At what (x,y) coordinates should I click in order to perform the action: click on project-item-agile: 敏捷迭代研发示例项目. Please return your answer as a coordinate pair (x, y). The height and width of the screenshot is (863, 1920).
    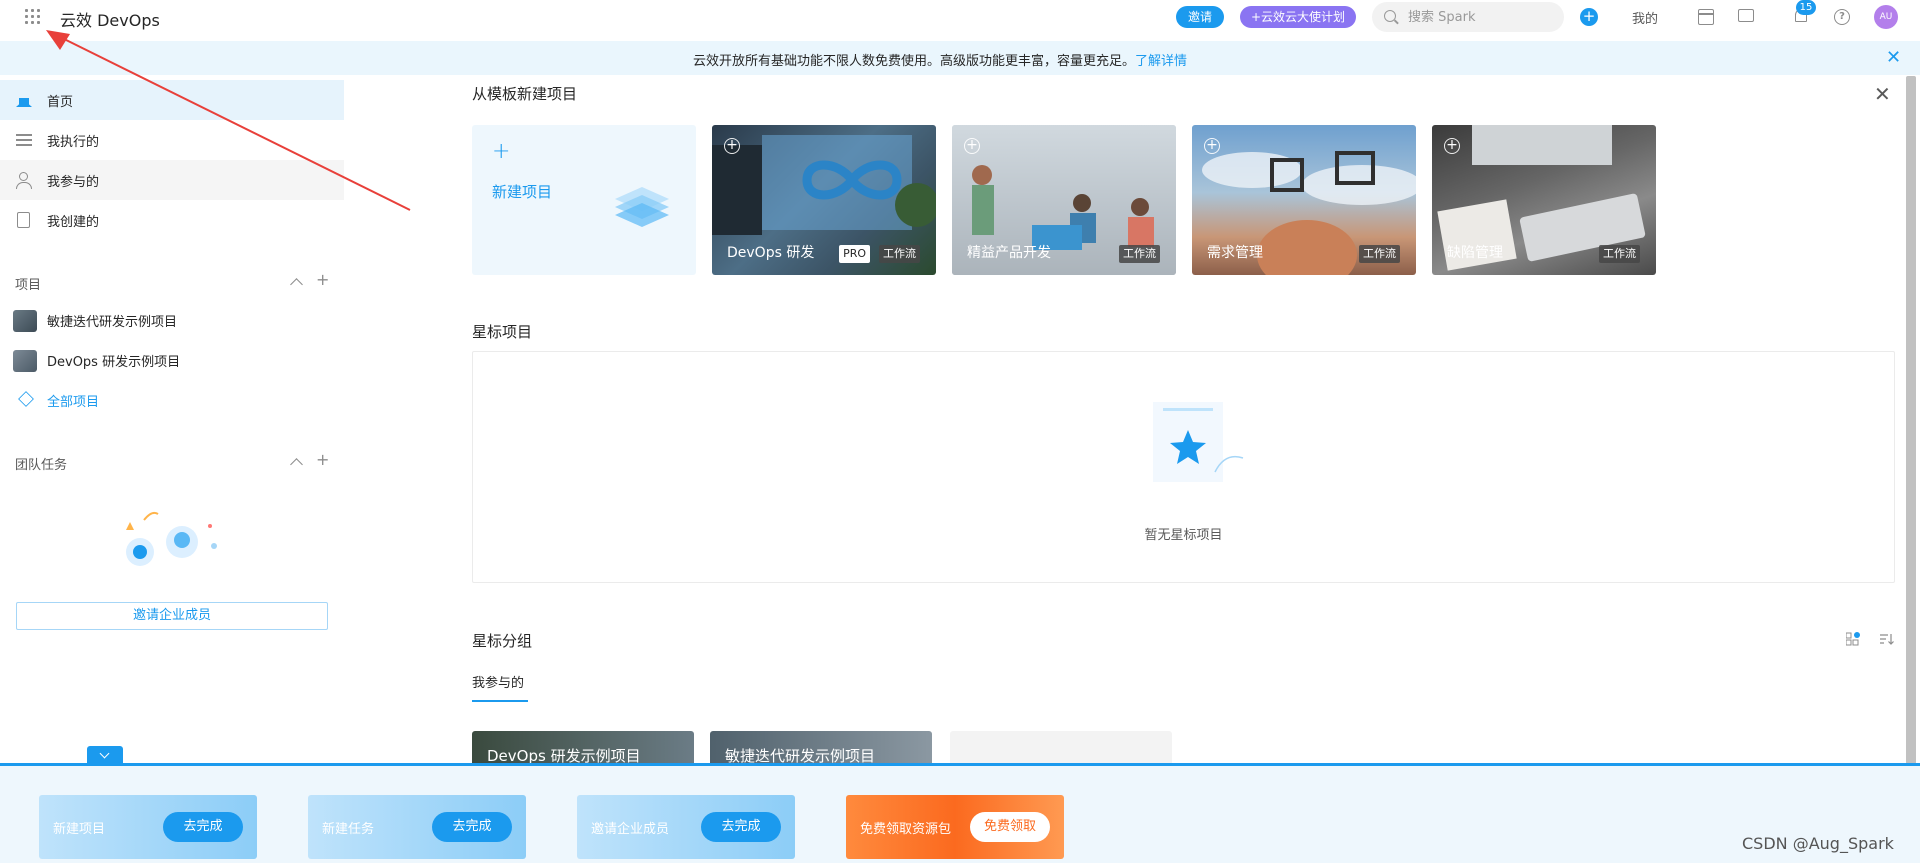
    Looking at the image, I should click on (172, 320).